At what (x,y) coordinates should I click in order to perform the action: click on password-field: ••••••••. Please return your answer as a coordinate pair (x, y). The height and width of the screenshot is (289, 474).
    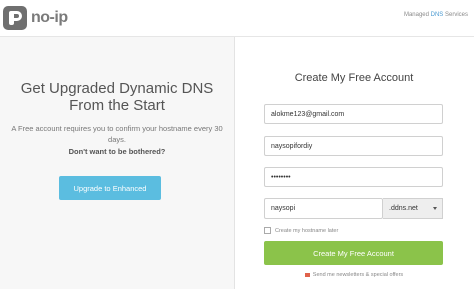
    Looking at the image, I should click on (353, 177).